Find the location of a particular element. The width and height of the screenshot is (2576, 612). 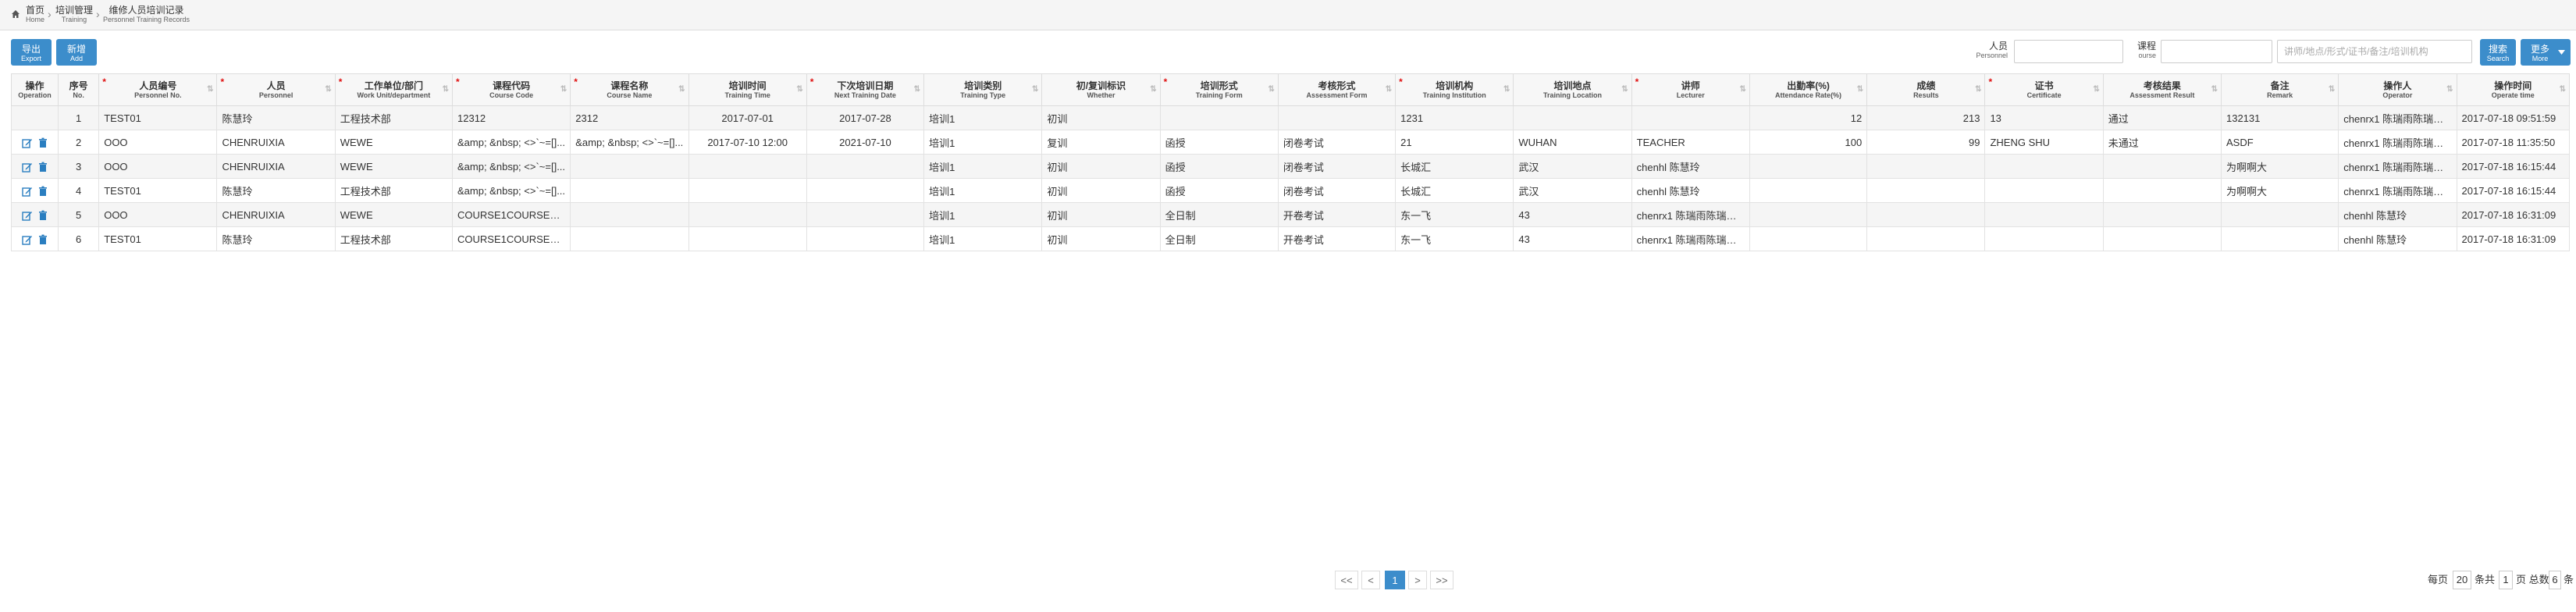

column-header: 操作时间 Operate time ⇅ is located at coordinates (2513, 89).